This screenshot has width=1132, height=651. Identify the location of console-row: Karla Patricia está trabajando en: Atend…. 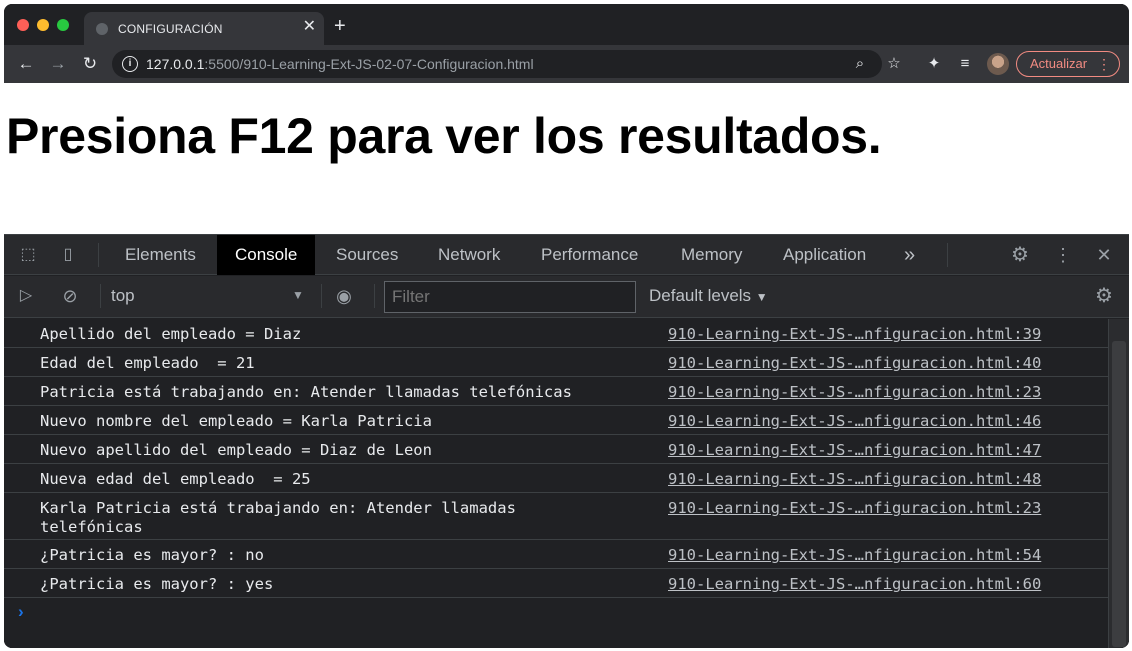
(556, 516).